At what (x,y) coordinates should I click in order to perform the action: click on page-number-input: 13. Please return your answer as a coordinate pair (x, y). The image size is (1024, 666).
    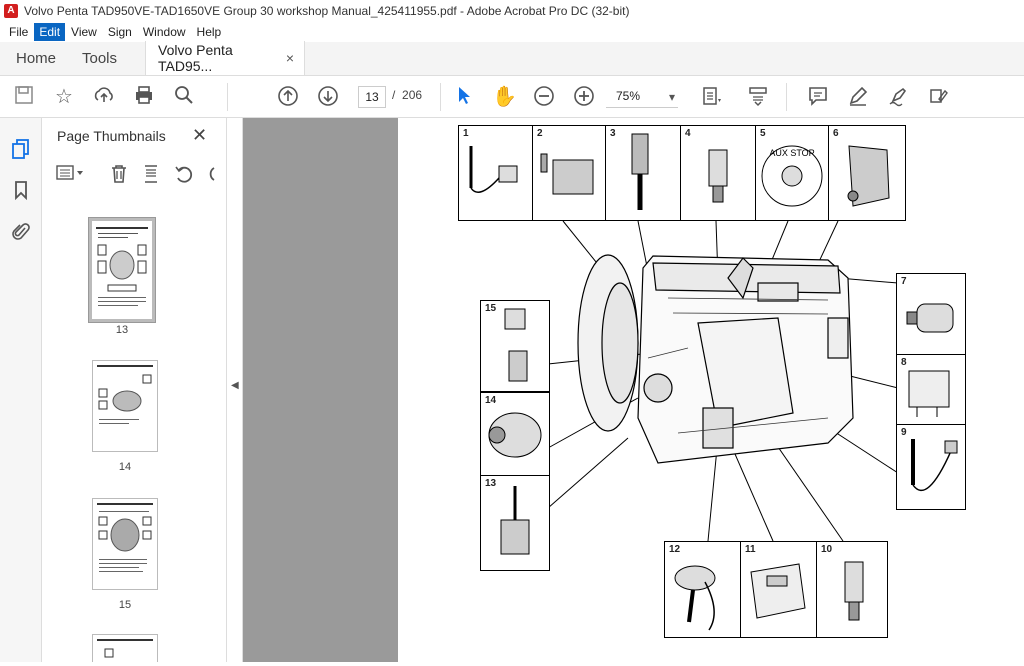
    Looking at the image, I should click on (372, 97).